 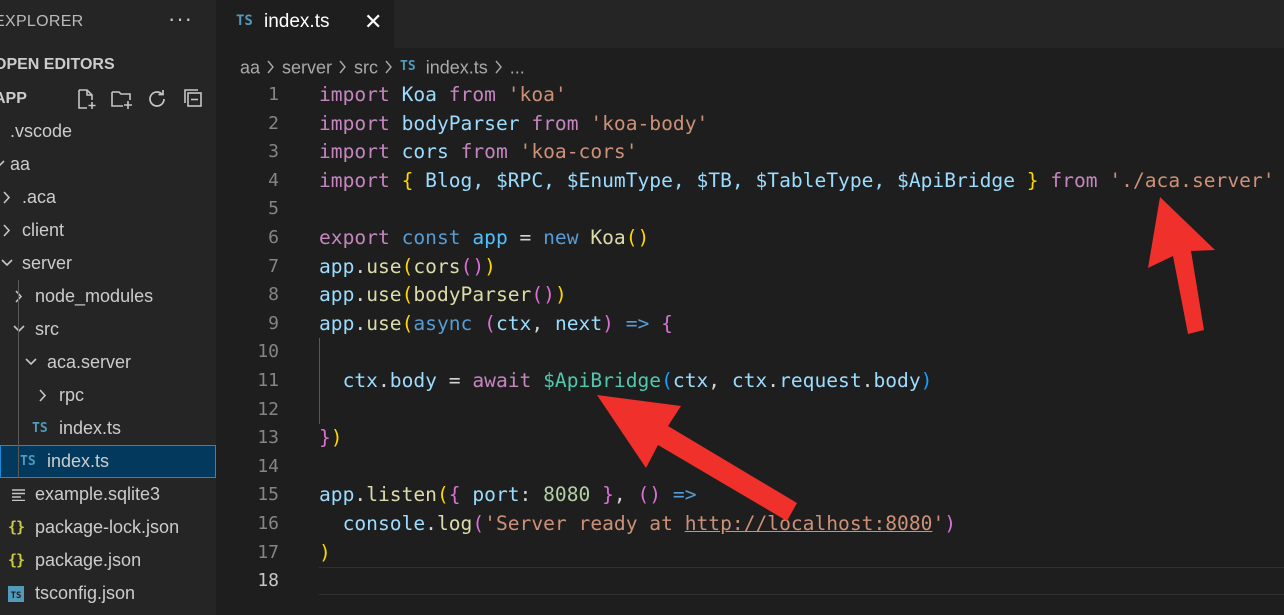 I want to click on code-token: ctx, so click(x=749, y=380).